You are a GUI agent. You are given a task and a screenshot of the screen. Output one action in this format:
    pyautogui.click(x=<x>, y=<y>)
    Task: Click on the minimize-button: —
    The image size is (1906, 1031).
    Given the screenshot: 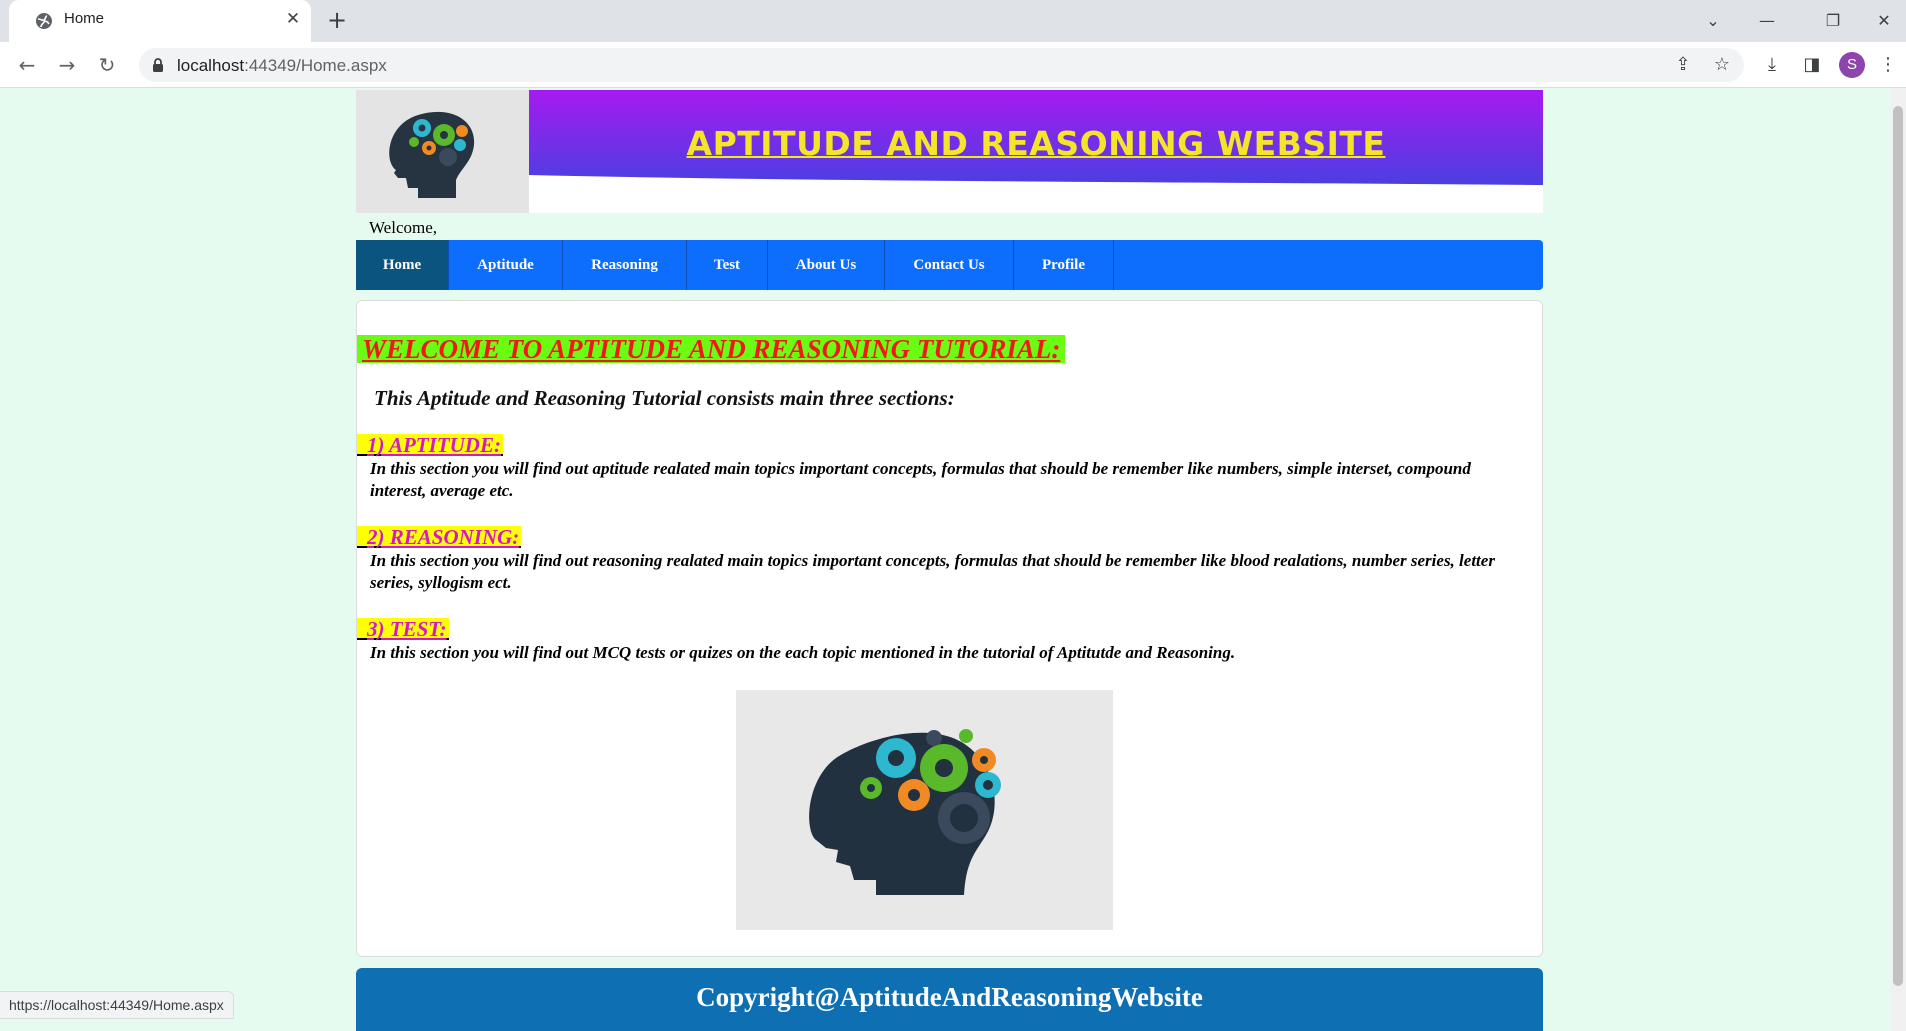 What is the action you would take?
    pyautogui.click(x=1767, y=21)
    